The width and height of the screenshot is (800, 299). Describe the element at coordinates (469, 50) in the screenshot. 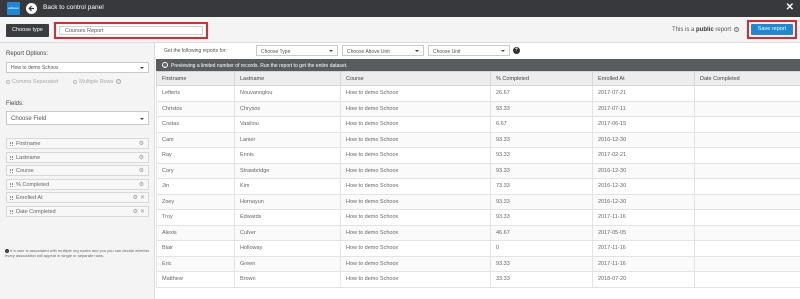

I see `choose-unit-dropdown: Choose Unit` at that location.